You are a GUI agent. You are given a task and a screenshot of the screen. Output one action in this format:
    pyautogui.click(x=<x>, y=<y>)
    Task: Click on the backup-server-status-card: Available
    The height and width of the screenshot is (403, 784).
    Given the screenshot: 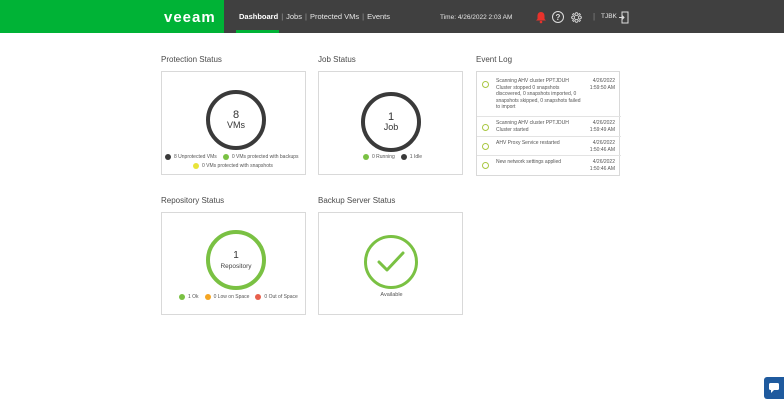 What is the action you would take?
    pyautogui.click(x=390, y=263)
    